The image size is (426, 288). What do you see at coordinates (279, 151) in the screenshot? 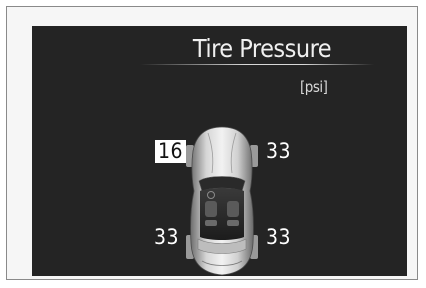
I see `front-right-pressure: 33` at bounding box center [279, 151].